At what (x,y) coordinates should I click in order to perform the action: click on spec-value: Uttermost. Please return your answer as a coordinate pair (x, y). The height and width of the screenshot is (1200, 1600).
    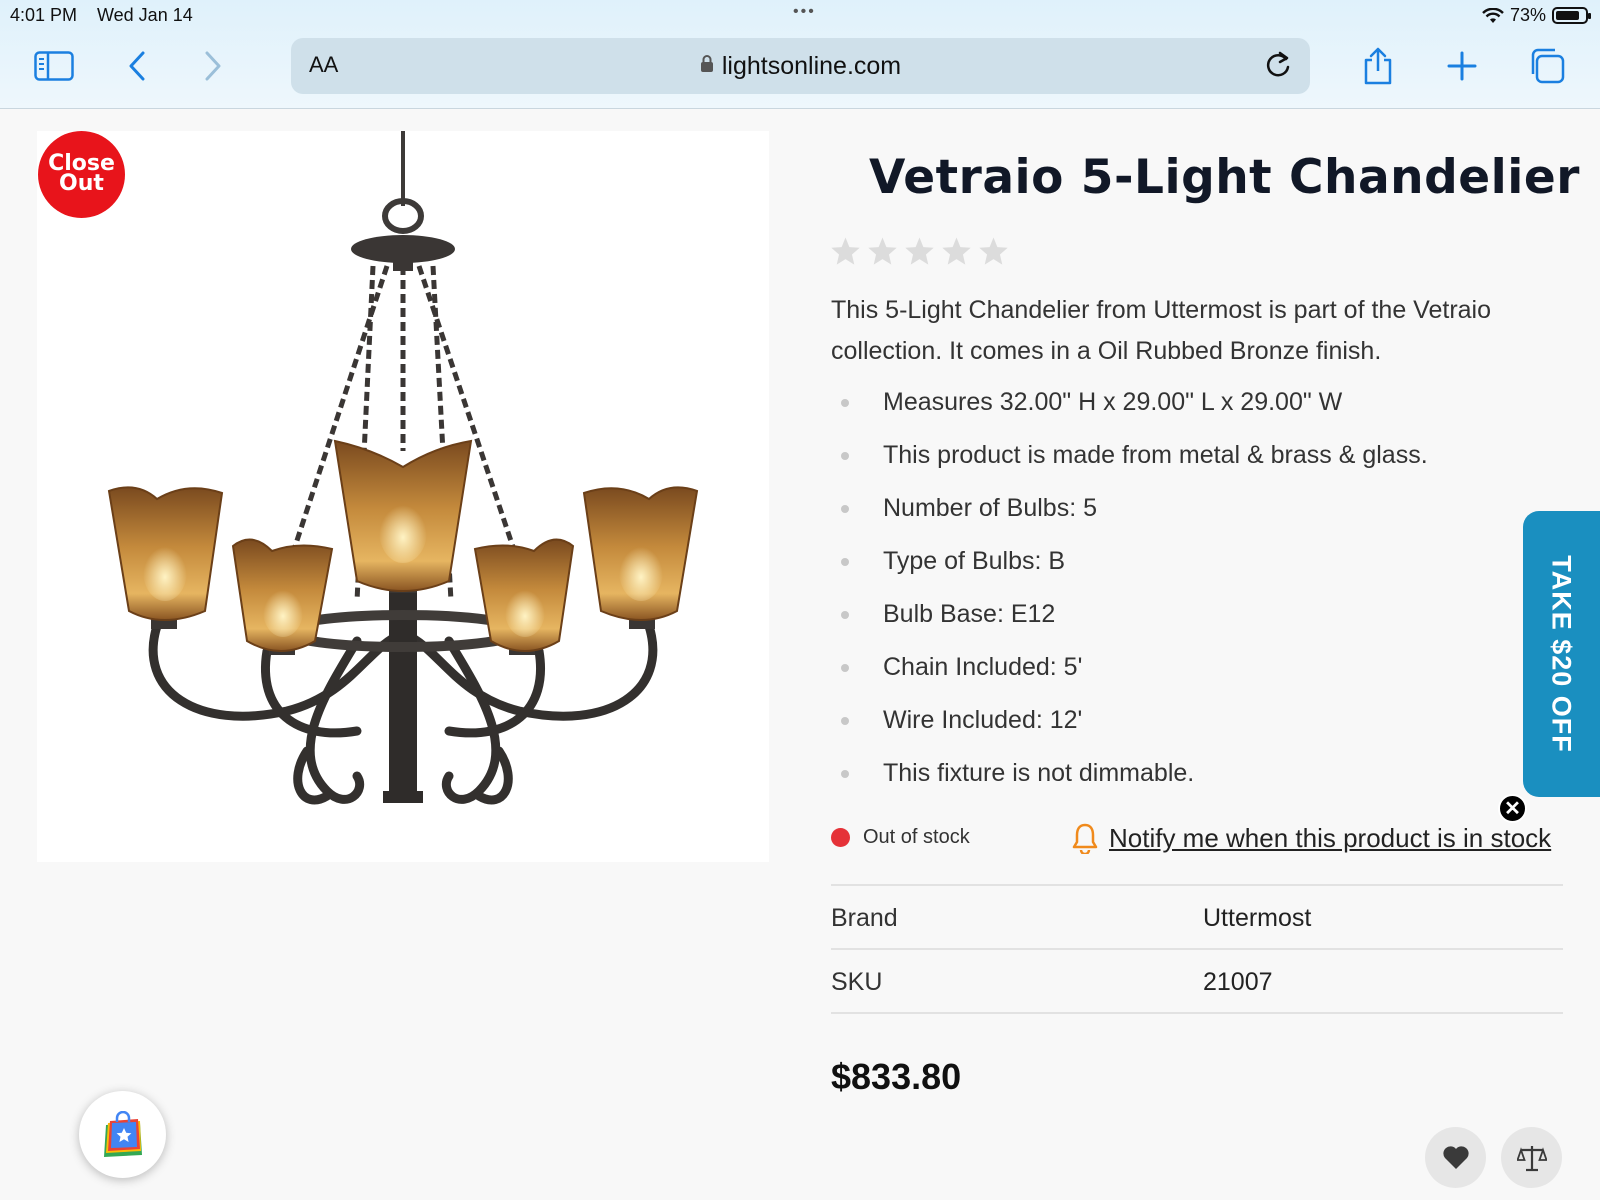
    Looking at the image, I should click on (1257, 918).